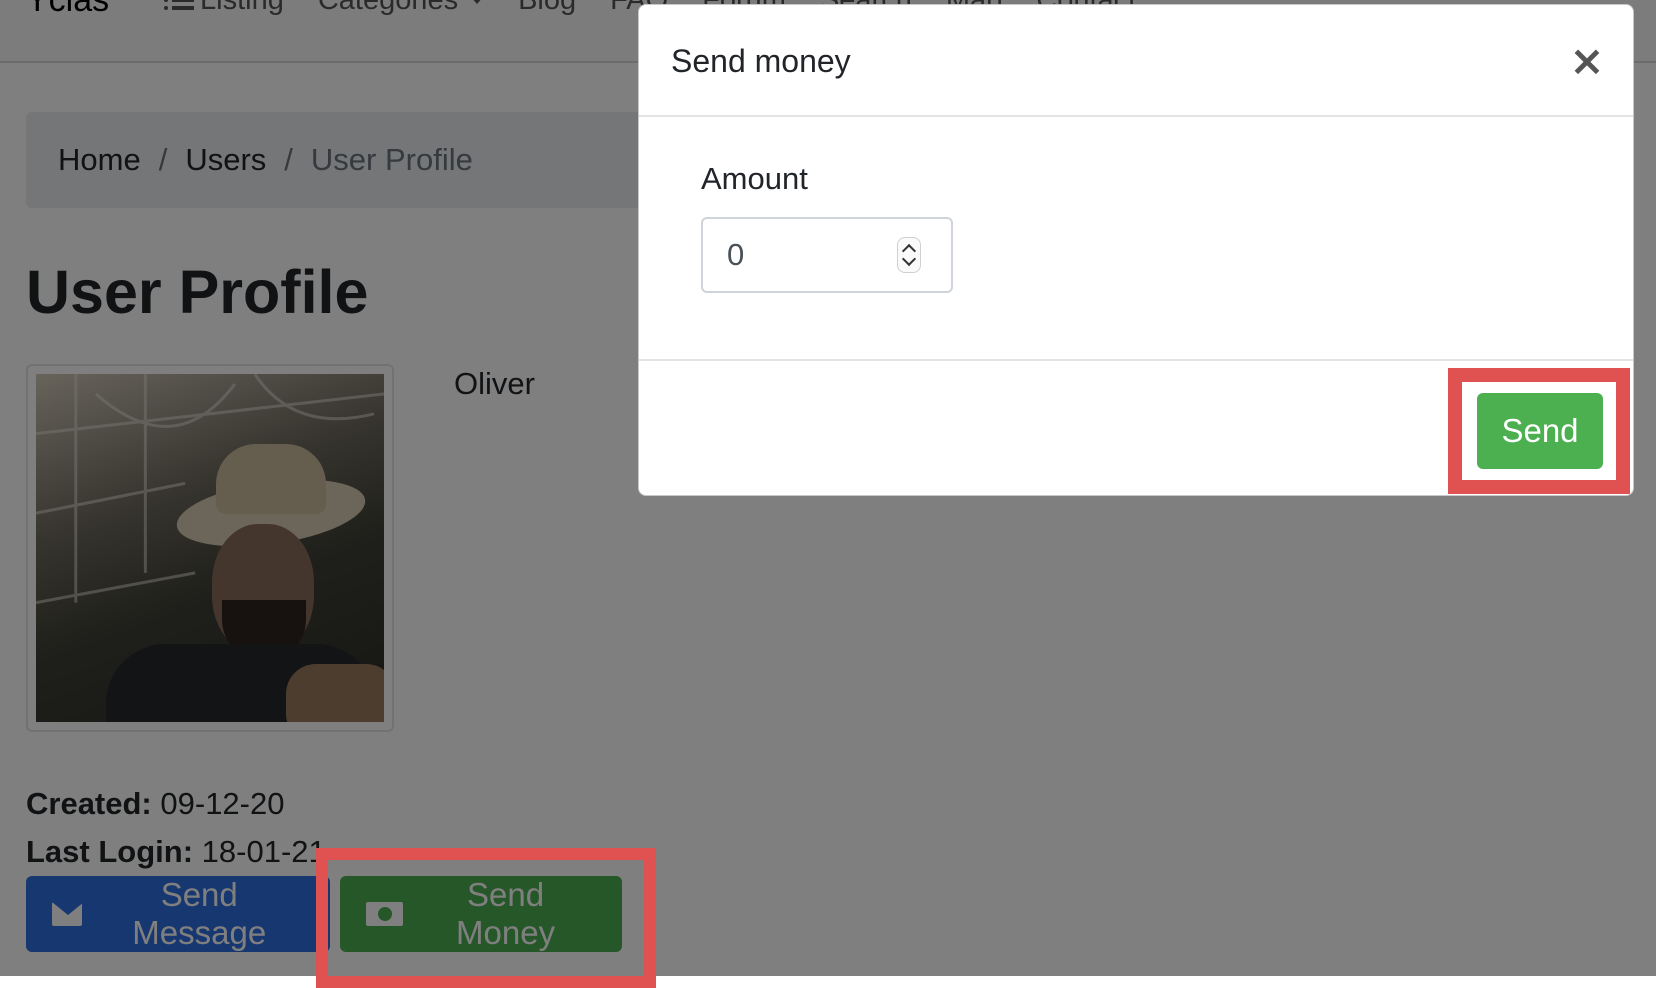 The height and width of the screenshot is (988, 1656). Describe the element at coordinates (1587, 61) in the screenshot. I see `close-icon: ×` at that location.